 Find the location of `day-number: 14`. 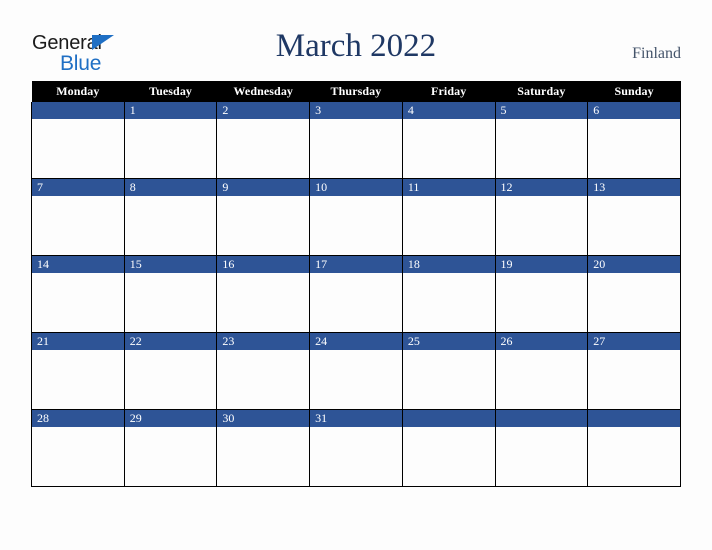

day-number: 14 is located at coordinates (78, 264).